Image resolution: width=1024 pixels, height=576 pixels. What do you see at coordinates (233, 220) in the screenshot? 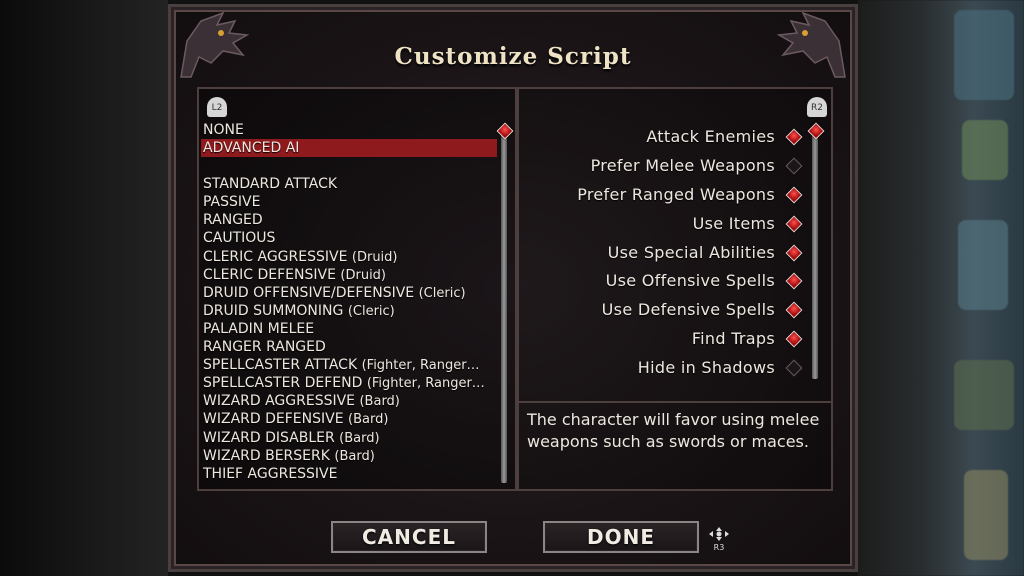
I see `script-item-label: RANGED` at bounding box center [233, 220].